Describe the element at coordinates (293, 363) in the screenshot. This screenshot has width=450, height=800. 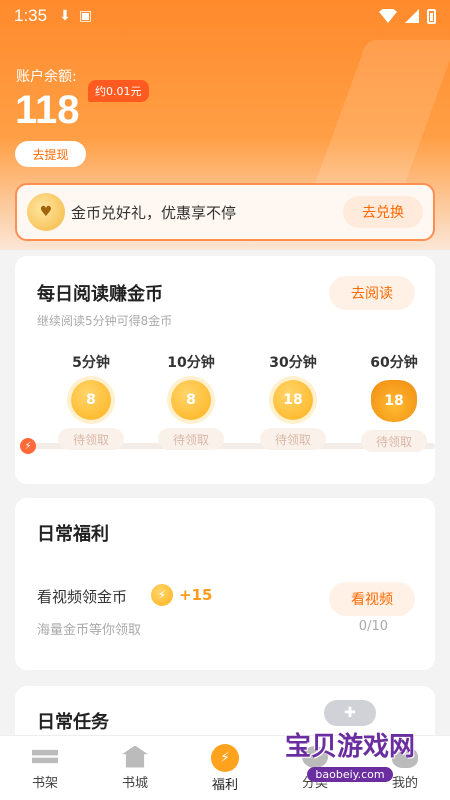
I see `milestone-minutes: 30分钟` at that location.